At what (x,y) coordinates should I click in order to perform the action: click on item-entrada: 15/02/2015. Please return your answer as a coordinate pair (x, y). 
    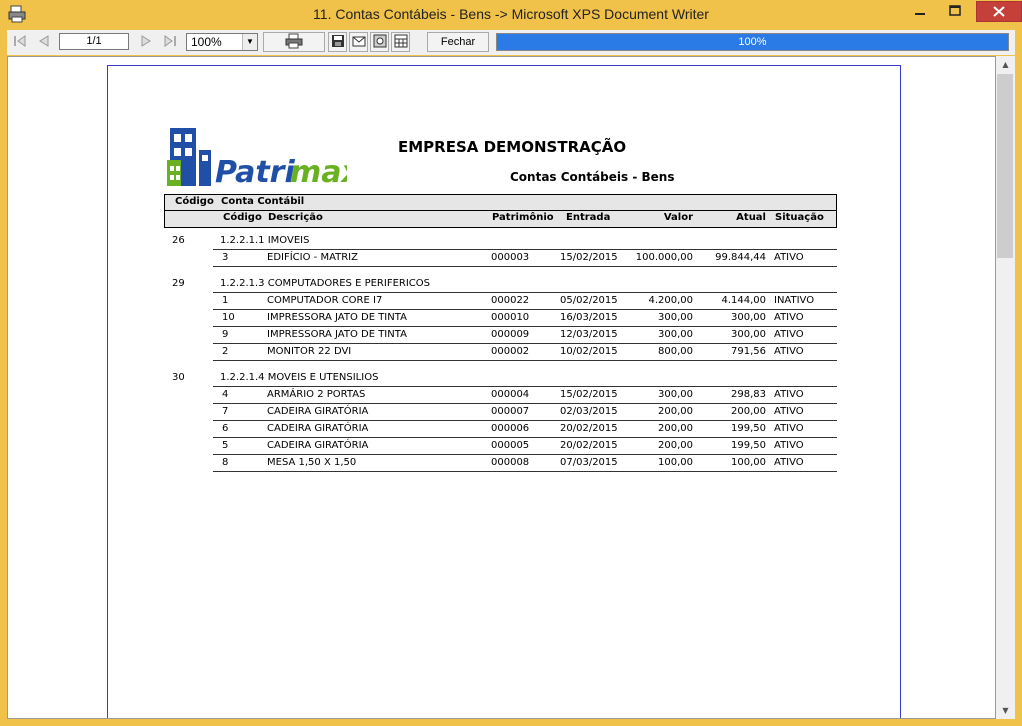
    Looking at the image, I should click on (589, 257).